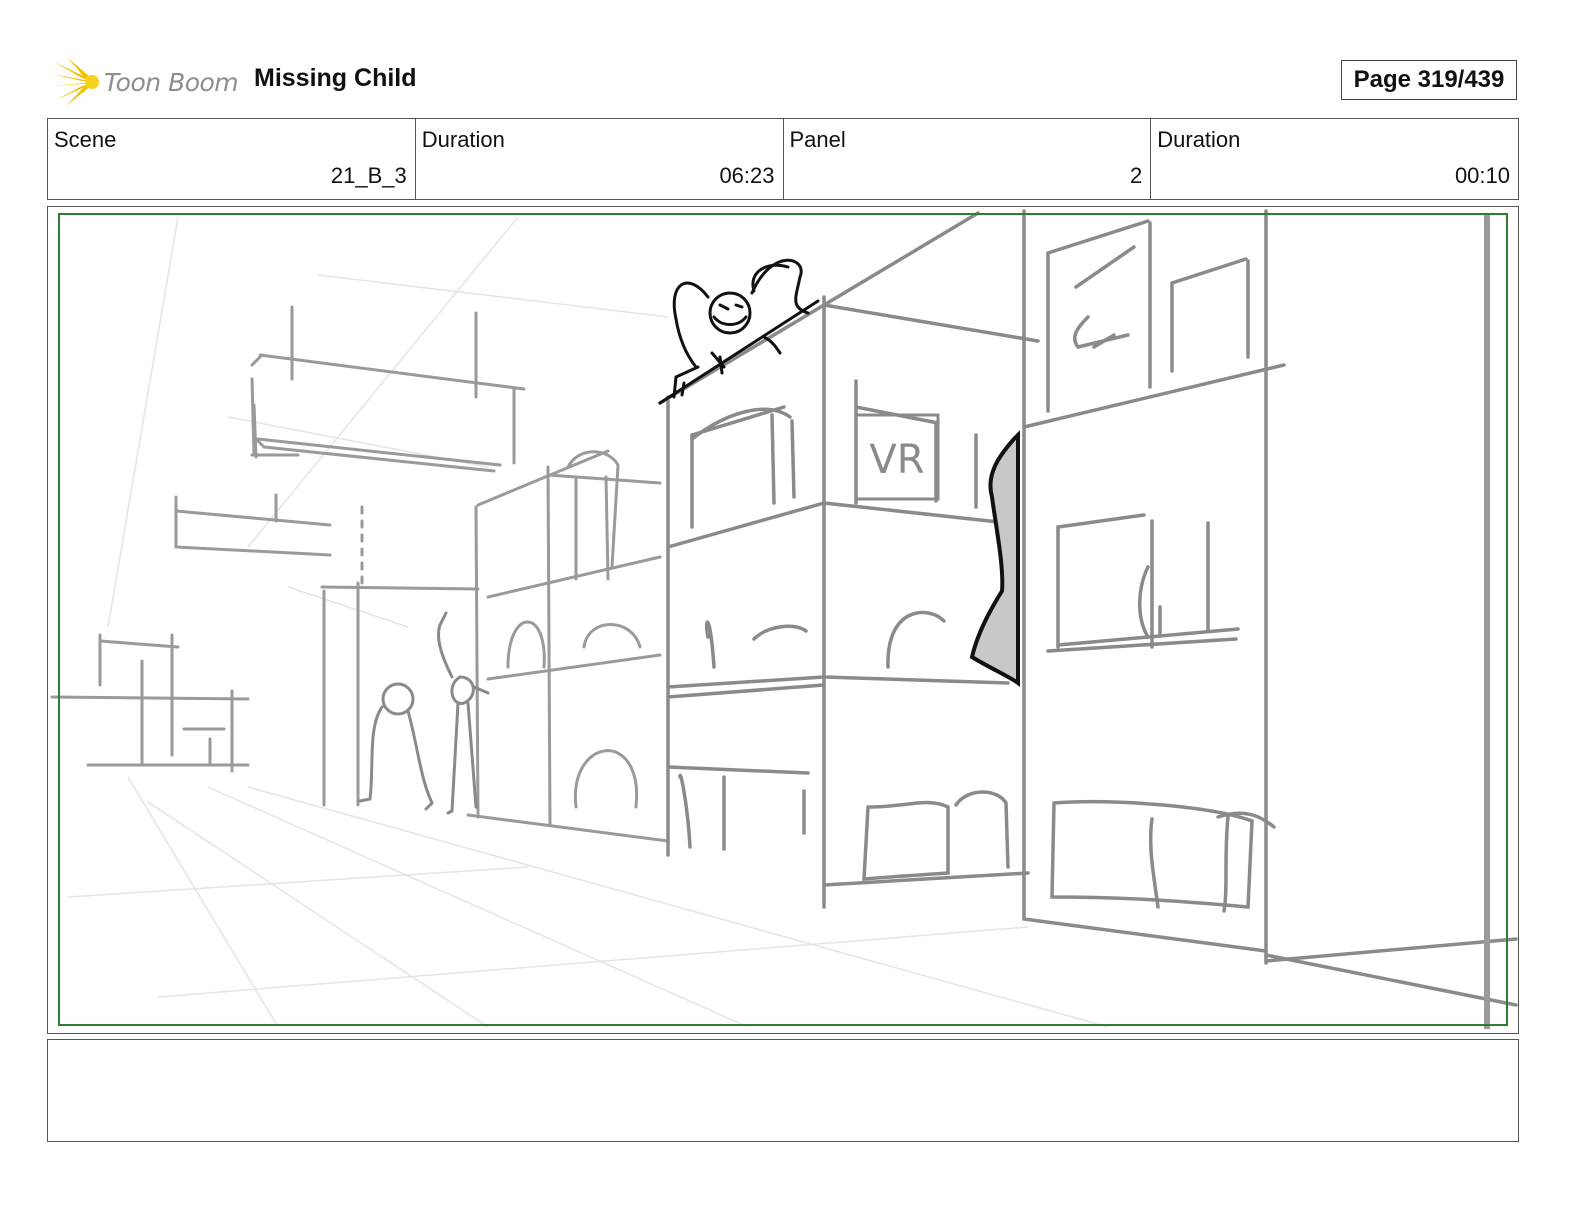  What do you see at coordinates (968, 159) in the screenshot?
I see `panel-cell: Panel 2` at bounding box center [968, 159].